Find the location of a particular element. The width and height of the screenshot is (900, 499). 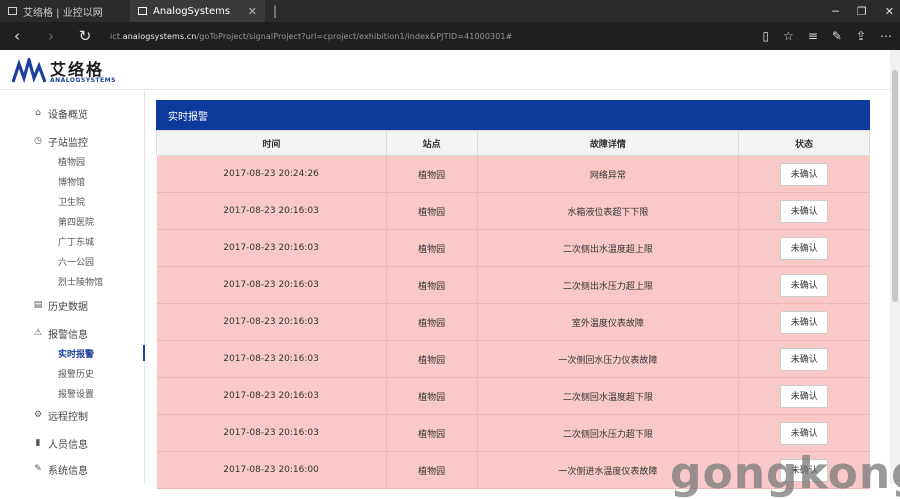

sidebar-item-overview: ⌂ 设备概览 is located at coordinates (72, 113).